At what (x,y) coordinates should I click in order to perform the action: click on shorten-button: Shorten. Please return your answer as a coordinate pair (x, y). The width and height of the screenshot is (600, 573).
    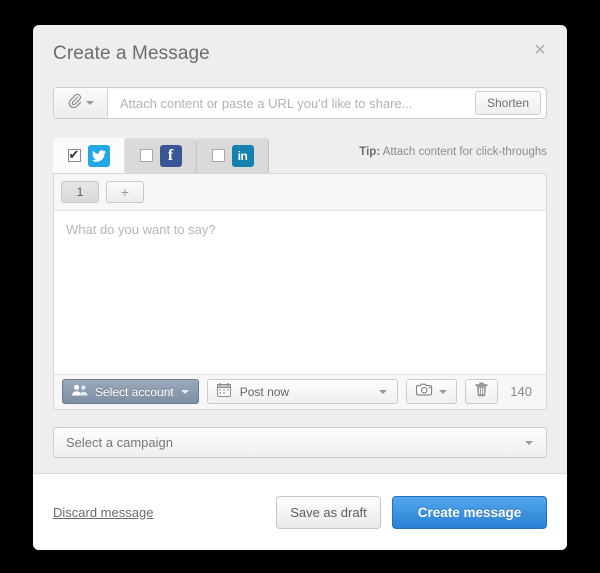
    Looking at the image, I should click on (507, 103).